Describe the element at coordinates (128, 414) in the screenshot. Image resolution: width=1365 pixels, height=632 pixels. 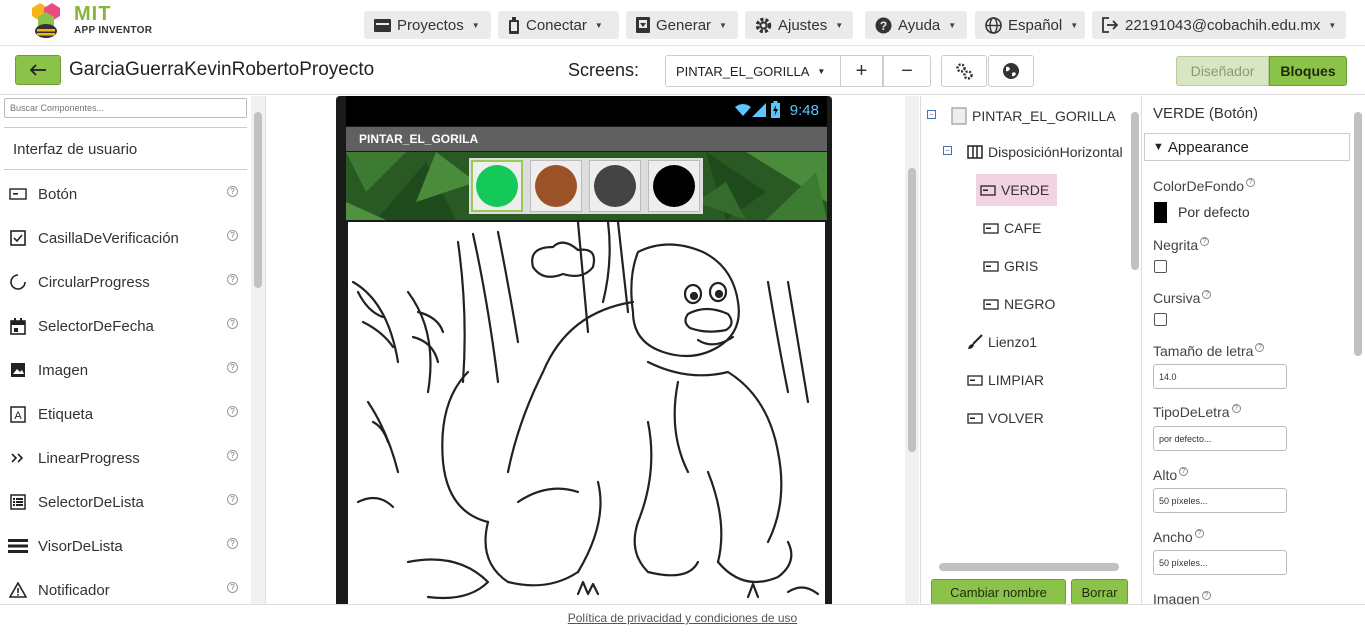
I see `palette-item-etiqueta: A Etiqueta ?` at that location.